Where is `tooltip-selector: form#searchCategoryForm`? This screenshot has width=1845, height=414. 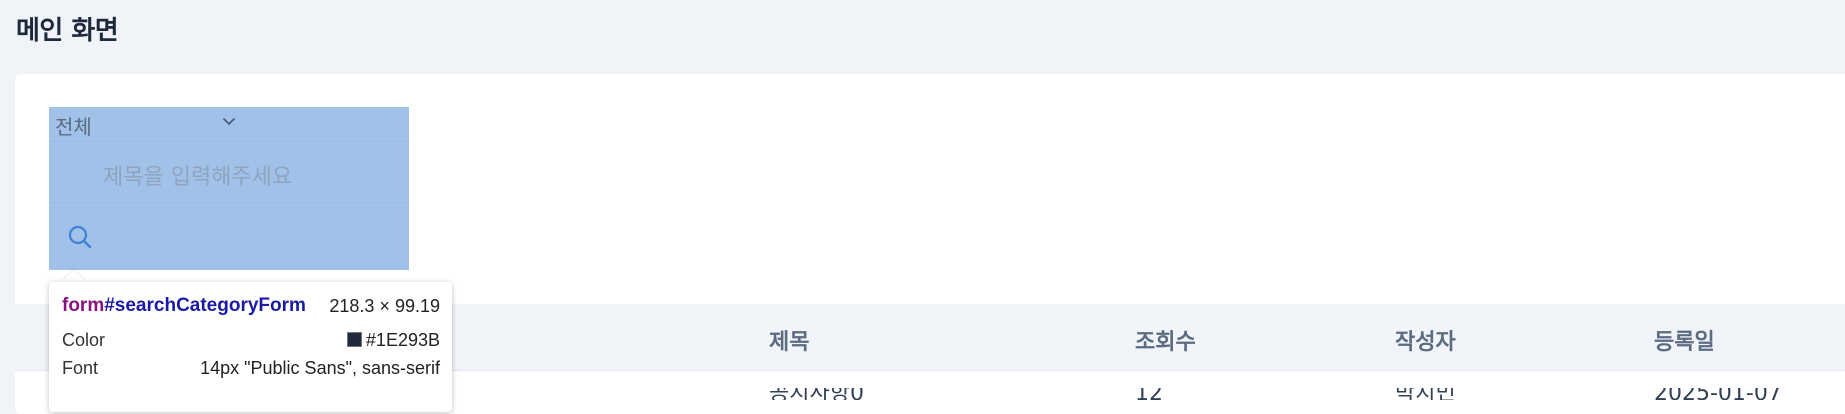
tooltip-selector: form#searchCategoryForm is located at coordinates (184, 306).